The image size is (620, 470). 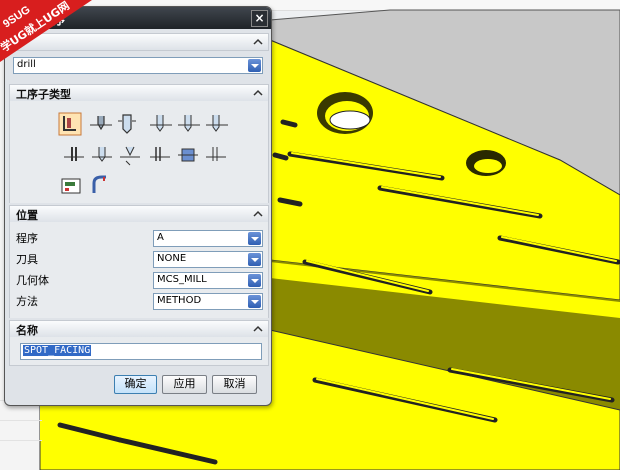 I want to click on location-section-header: 位置, so click(x=139, y=214).